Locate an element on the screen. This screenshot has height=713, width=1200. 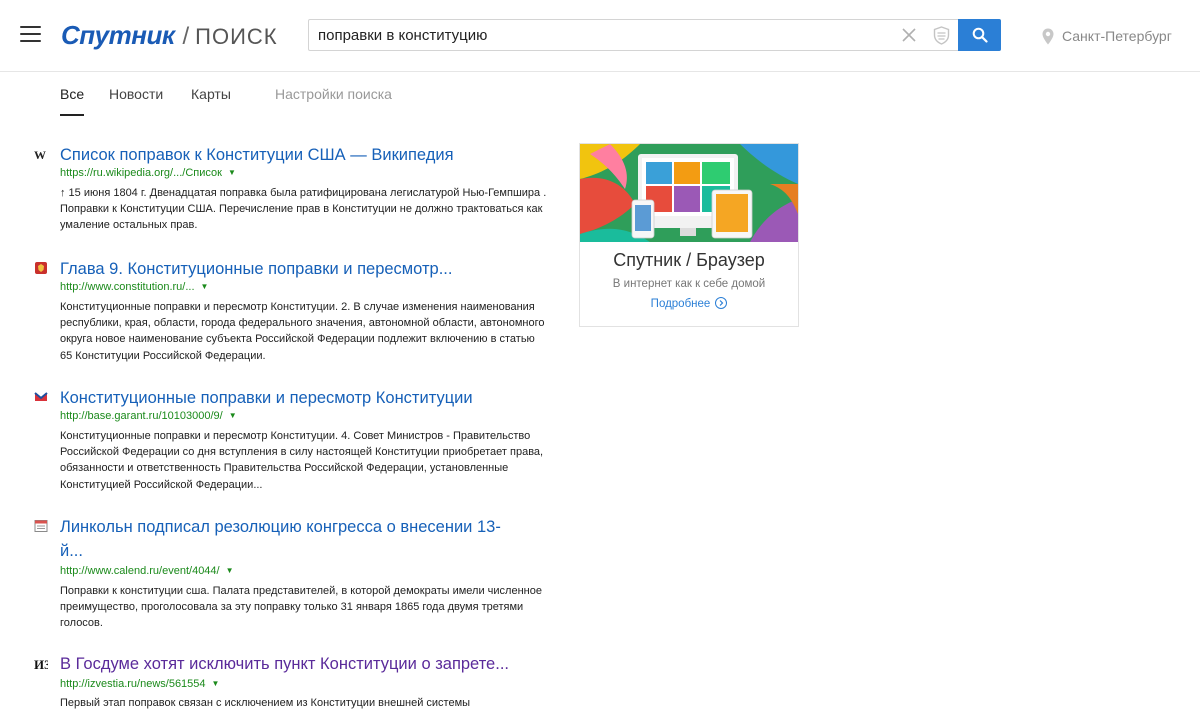
result-url-text: http://base.garant.ru/10103000/9/ is located at coordinates (141, 416).